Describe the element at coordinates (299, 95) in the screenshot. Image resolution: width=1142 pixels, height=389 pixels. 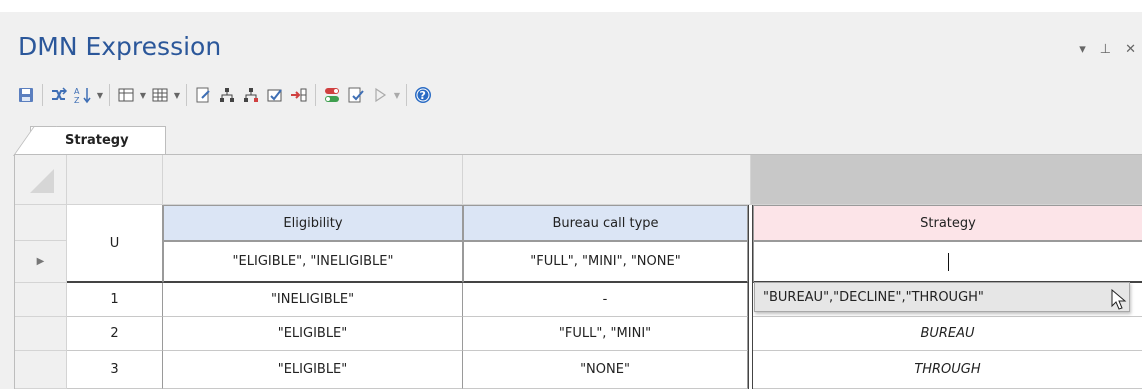
I see `insert-arrow-icon` at that location.